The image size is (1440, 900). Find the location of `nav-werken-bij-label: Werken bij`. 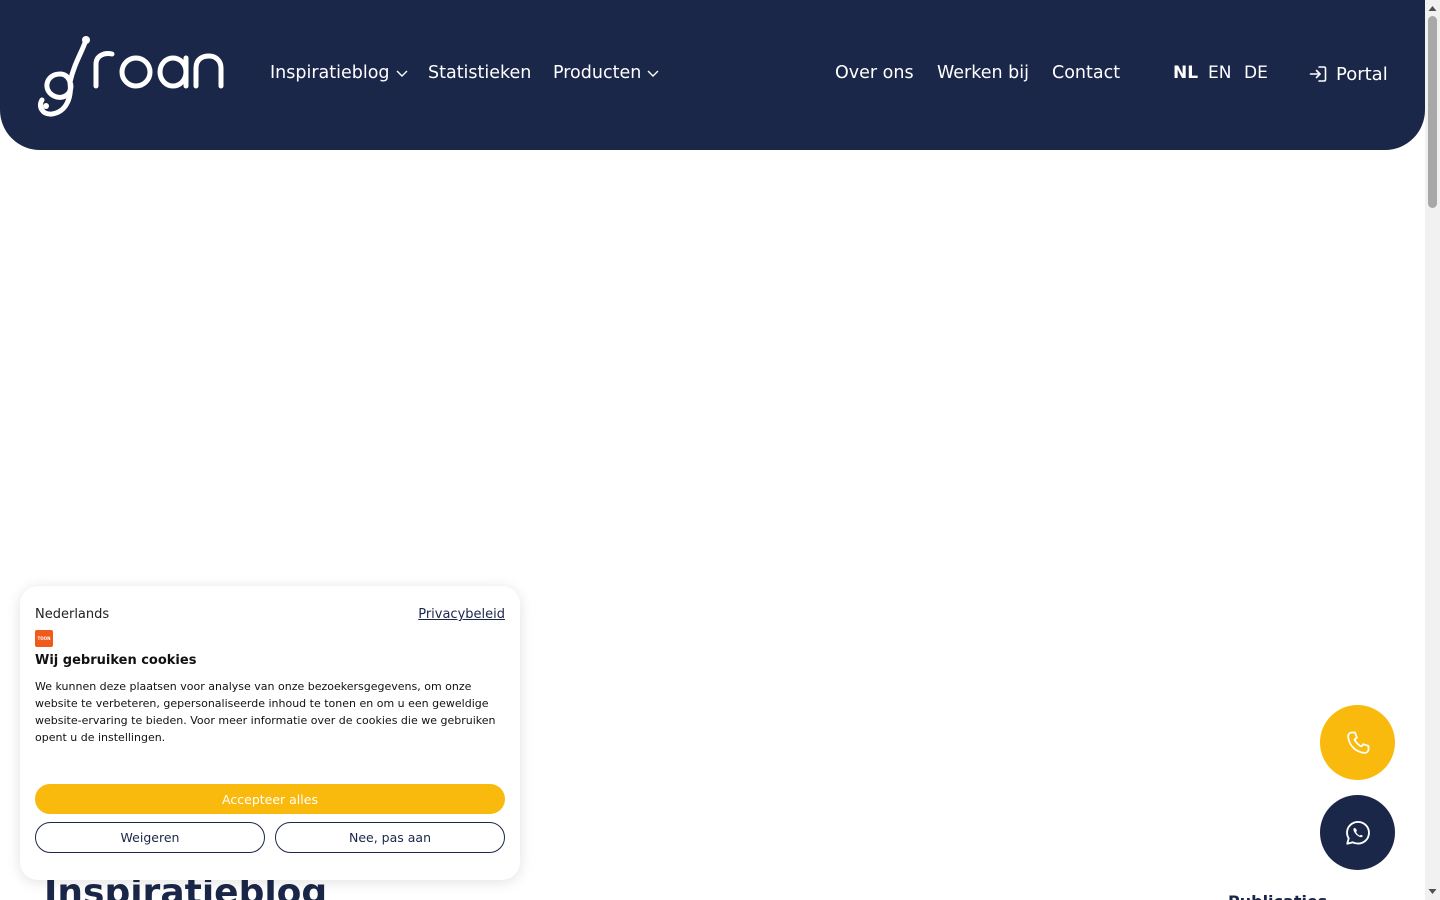

nav-werken-bij-label: Werken bij is located at coordinates (983, 73).